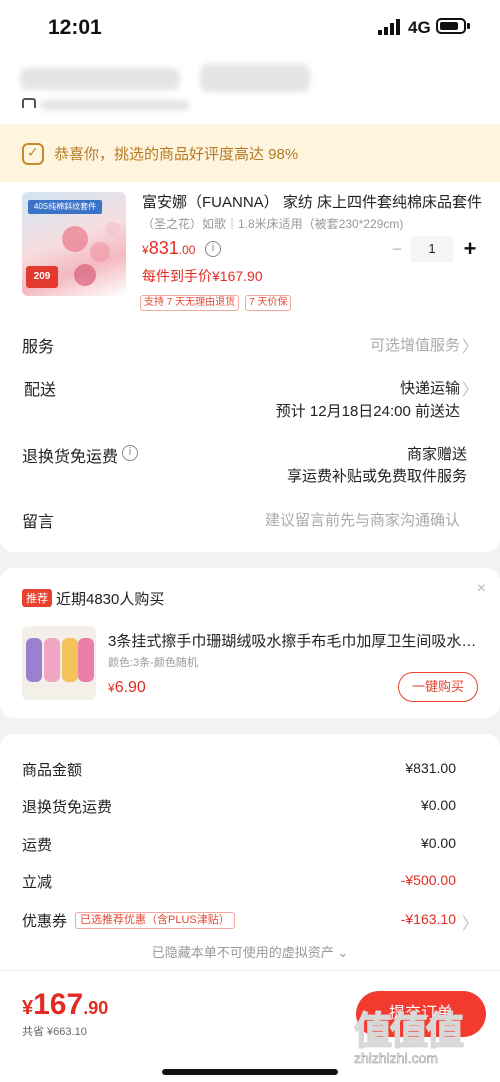  Describe the element at coordinates (268, 303) in the screenshot. I see `badge-price-protect: 7 天价保` at that location.